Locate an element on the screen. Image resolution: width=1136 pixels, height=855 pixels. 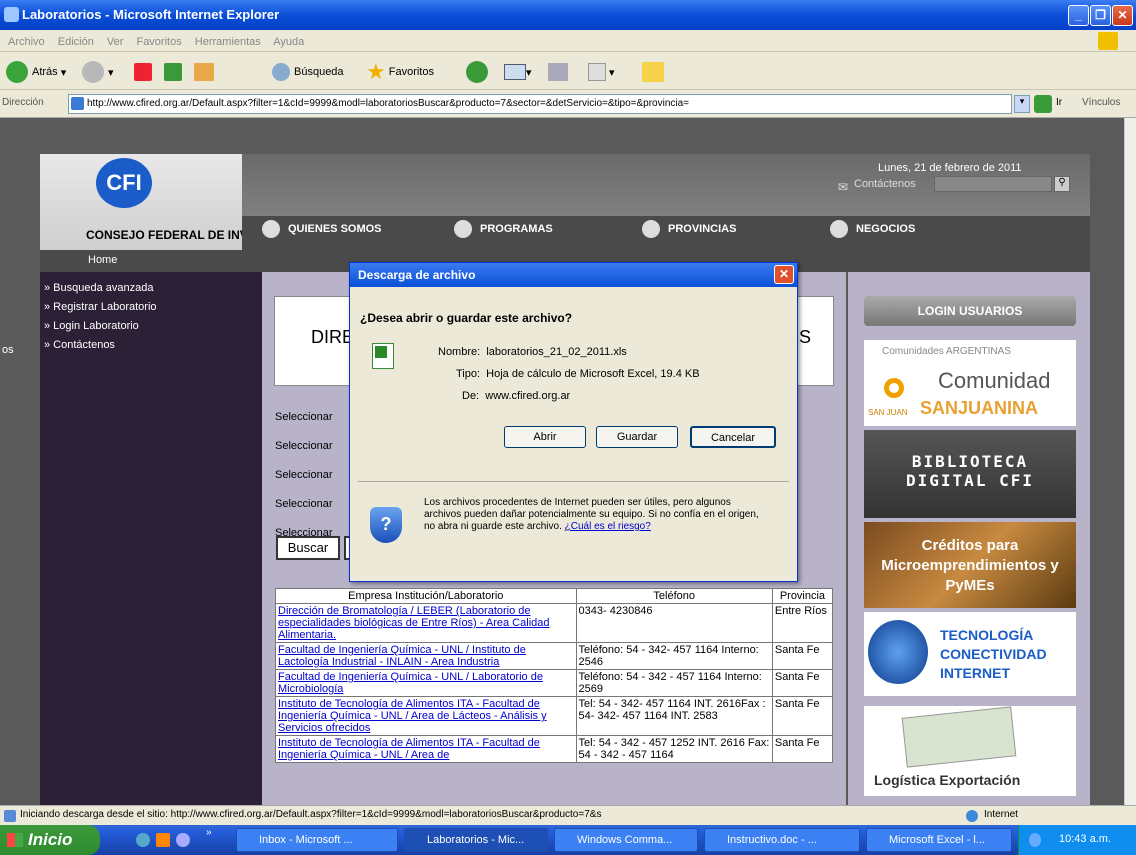
col-header-provincia: Provincia is located at coordinates (802, 596).